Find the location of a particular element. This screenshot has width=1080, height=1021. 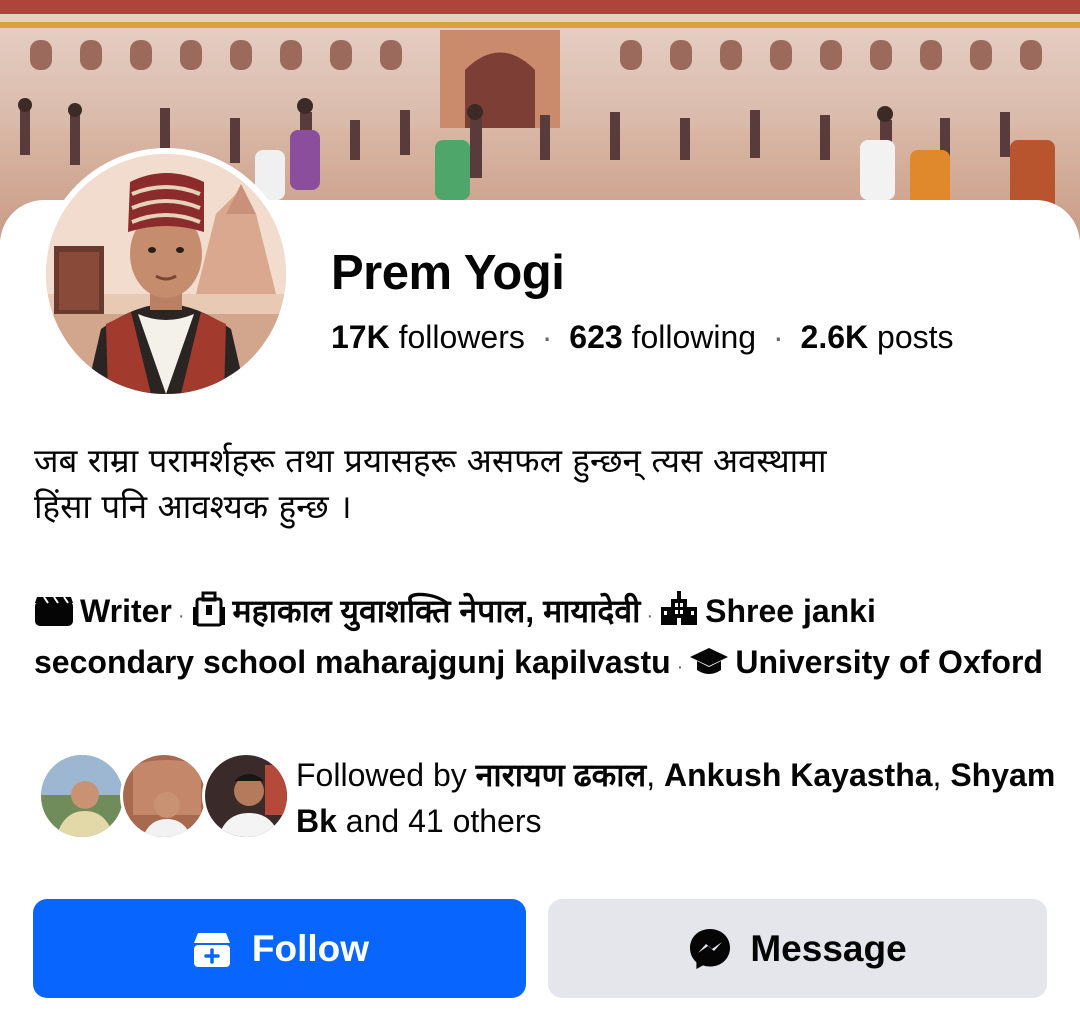

mutual-friend-link: Ankush Kayastha is located at coordinates (798, 775).